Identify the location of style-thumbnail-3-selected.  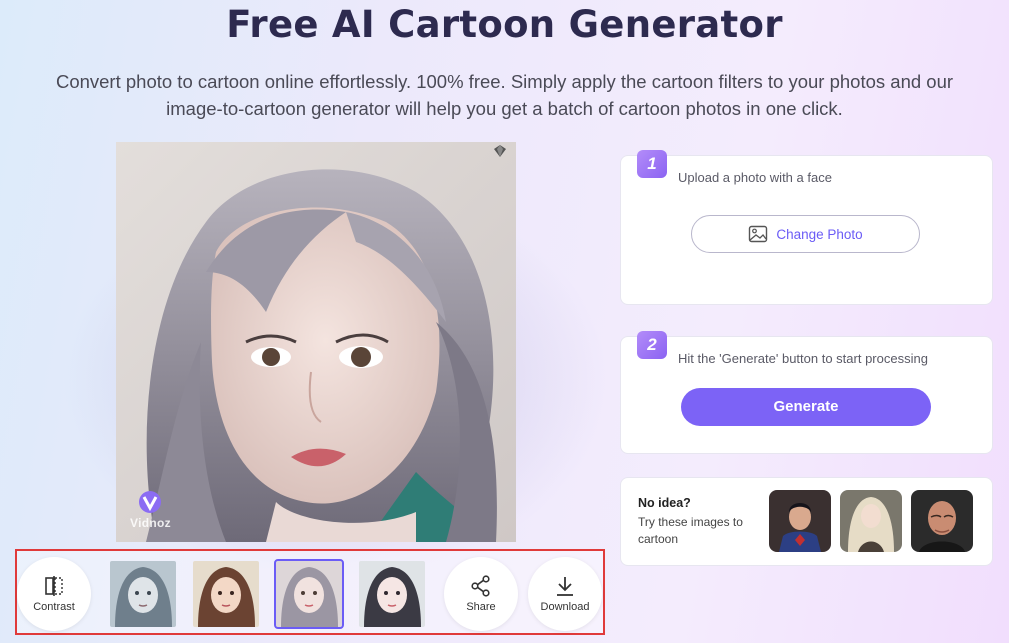
(309, 594).